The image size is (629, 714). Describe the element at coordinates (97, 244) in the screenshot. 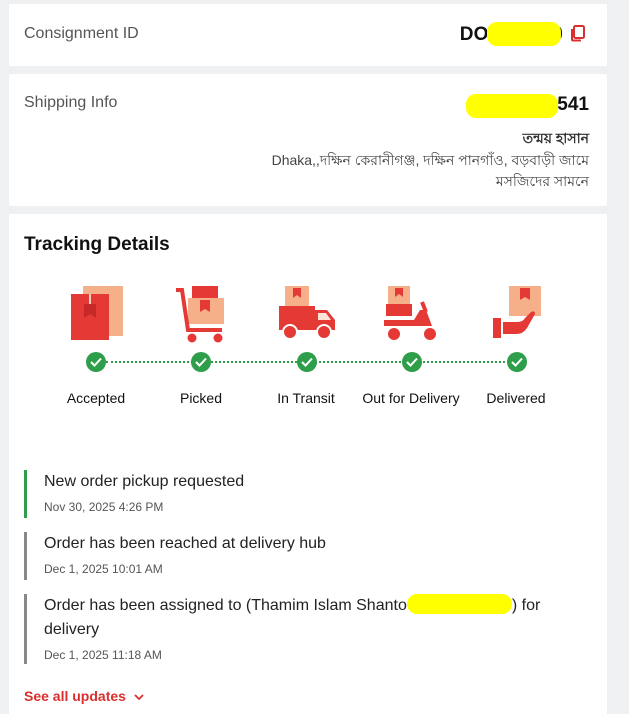

I see `tracking-title: Tracking Details` at that location.